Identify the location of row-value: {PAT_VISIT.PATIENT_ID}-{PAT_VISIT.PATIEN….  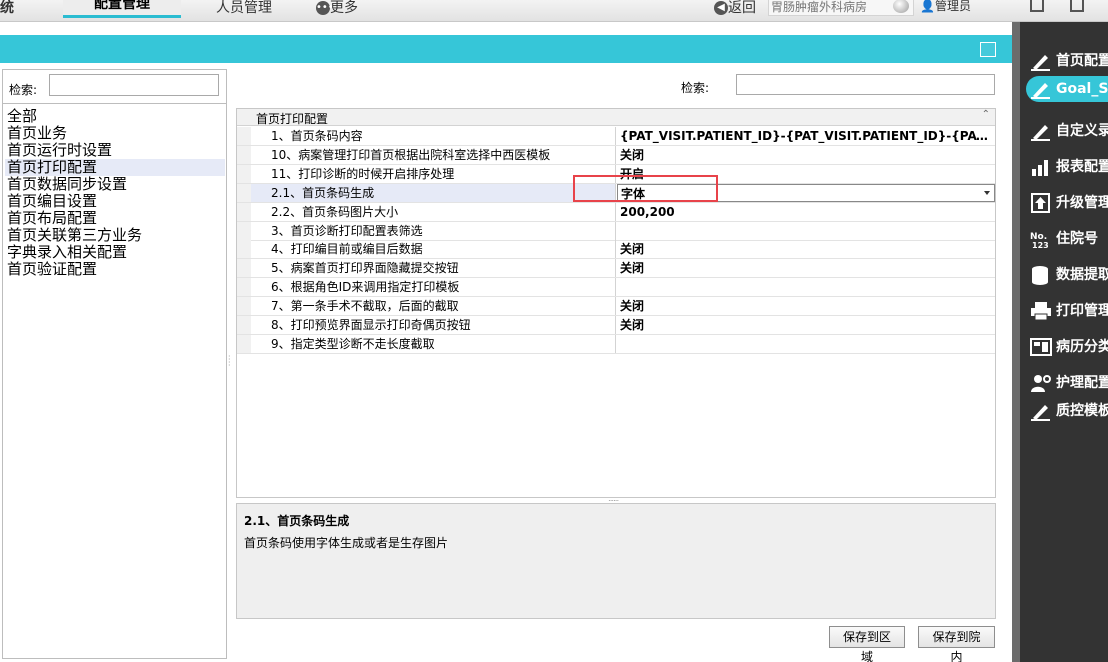
(806, 136).